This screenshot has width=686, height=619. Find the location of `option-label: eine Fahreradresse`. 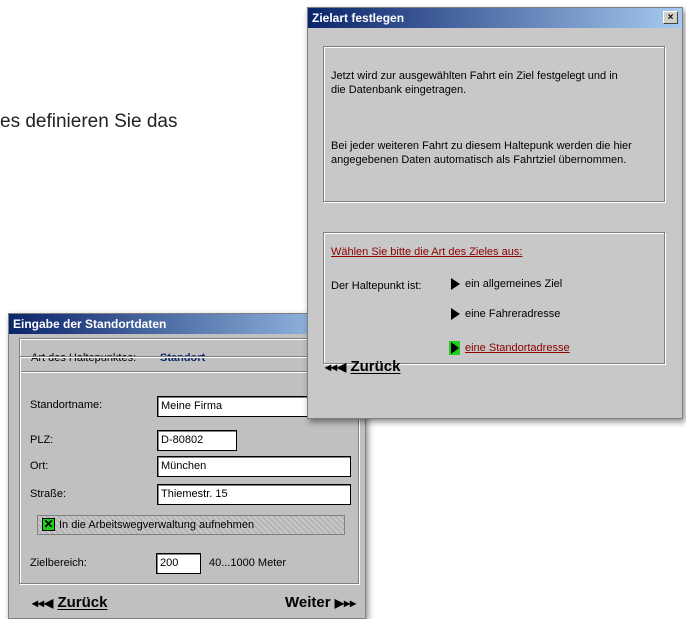

option-label: eine Fahreradresse is located at coordinates (513, 314).